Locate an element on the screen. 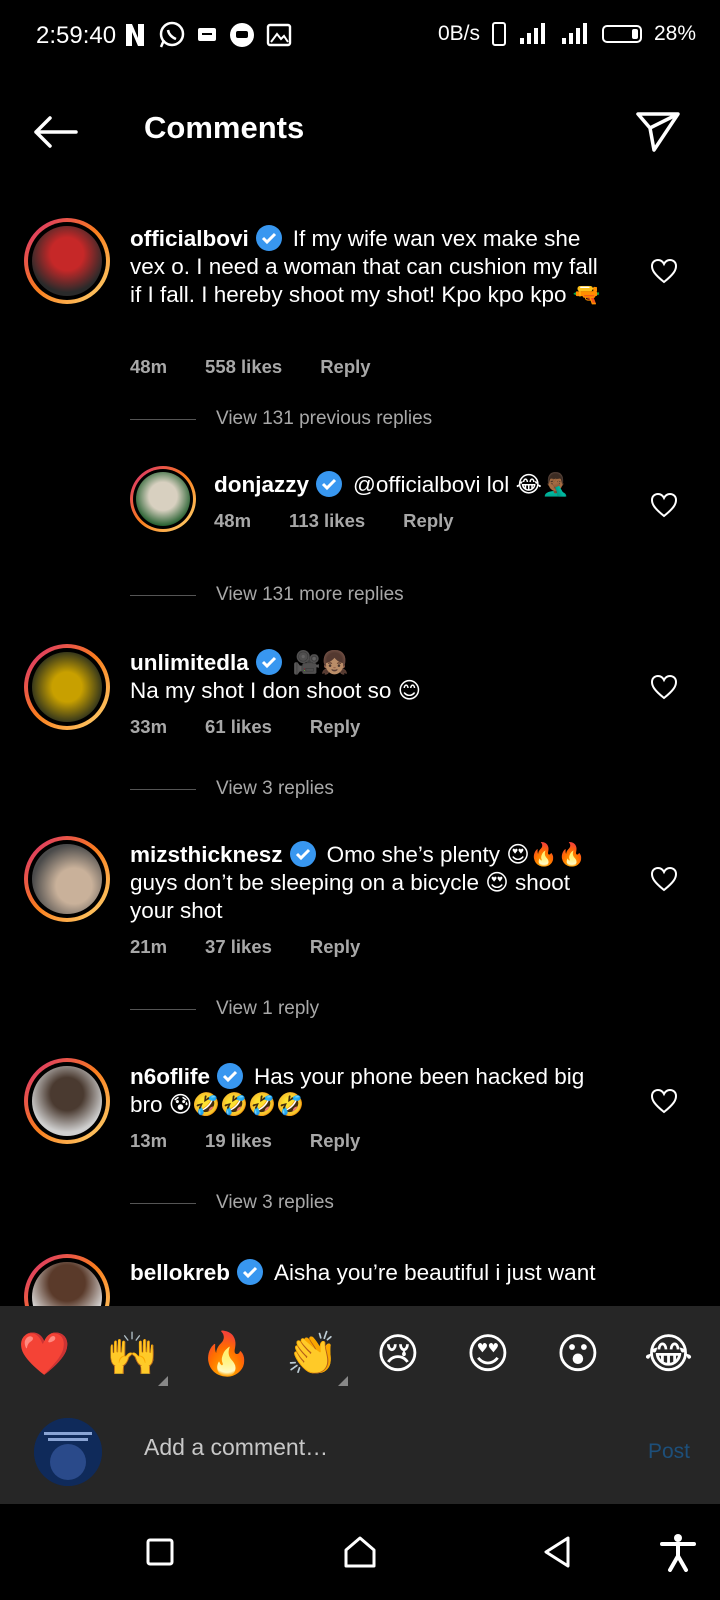  recents-icon is located at coordinates (160, 1552).